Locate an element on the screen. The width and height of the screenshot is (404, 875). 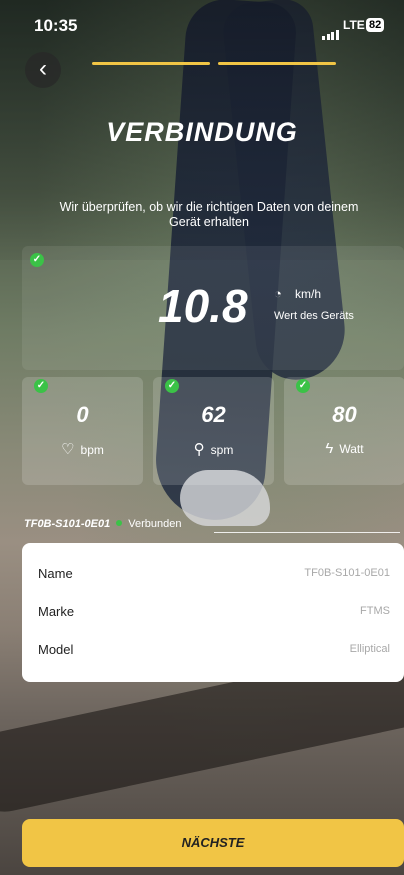
page-title: VERBINDUNG is located at coordinates (202, 132).